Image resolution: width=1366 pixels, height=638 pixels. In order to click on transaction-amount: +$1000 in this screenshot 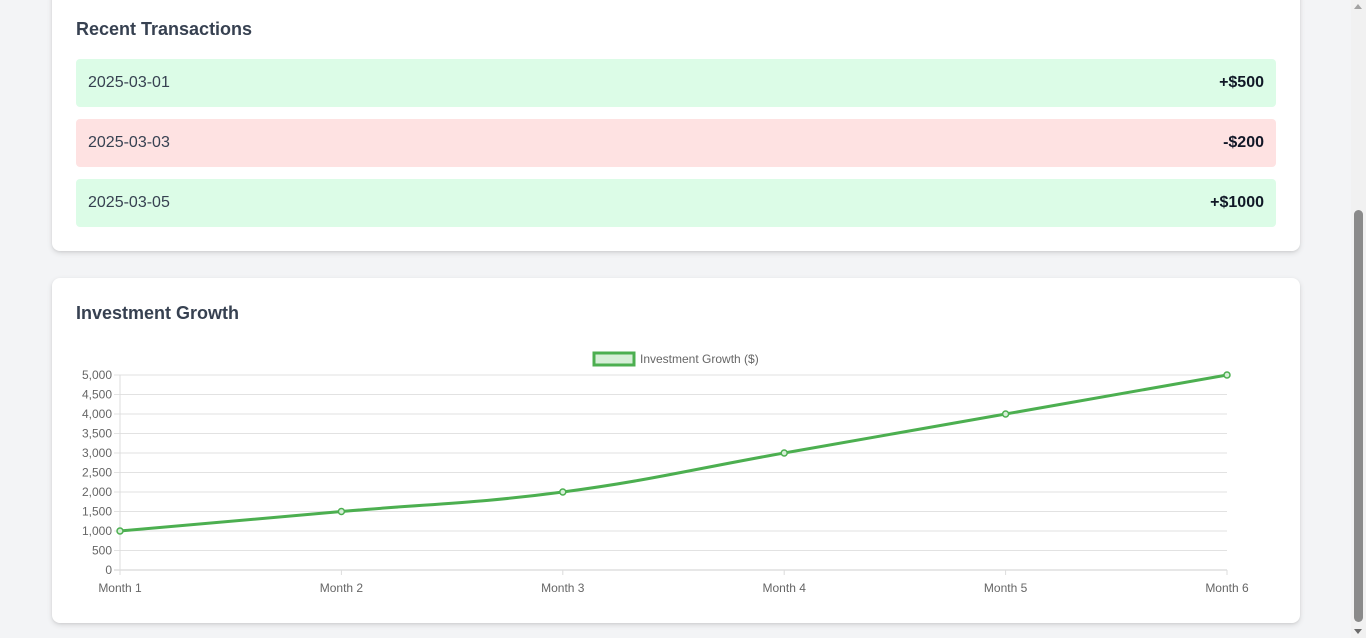, I will do `click(1237, 202)`.